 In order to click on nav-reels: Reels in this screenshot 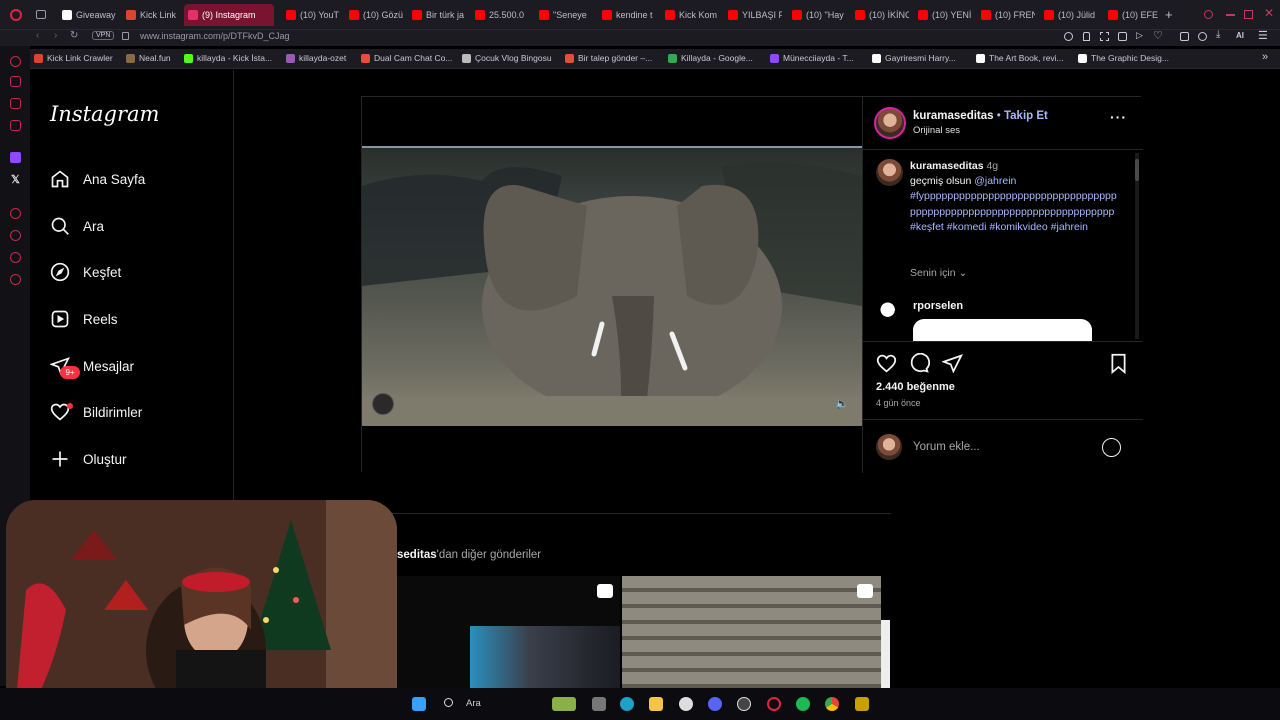, I will do `click(84, 319)`.